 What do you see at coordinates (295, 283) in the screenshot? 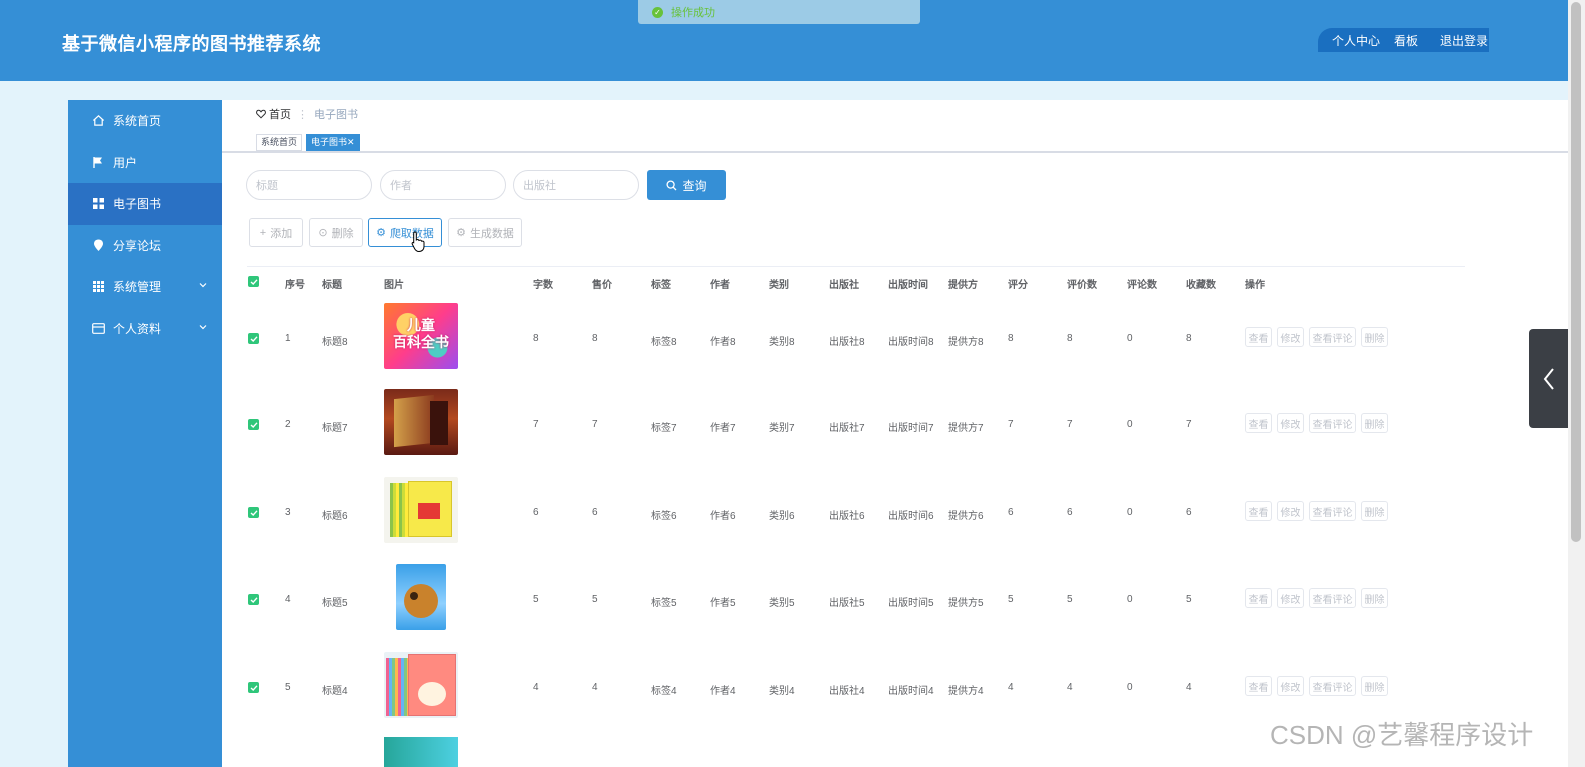
I see `header-no: 序号` at bounding box center [295, 283].